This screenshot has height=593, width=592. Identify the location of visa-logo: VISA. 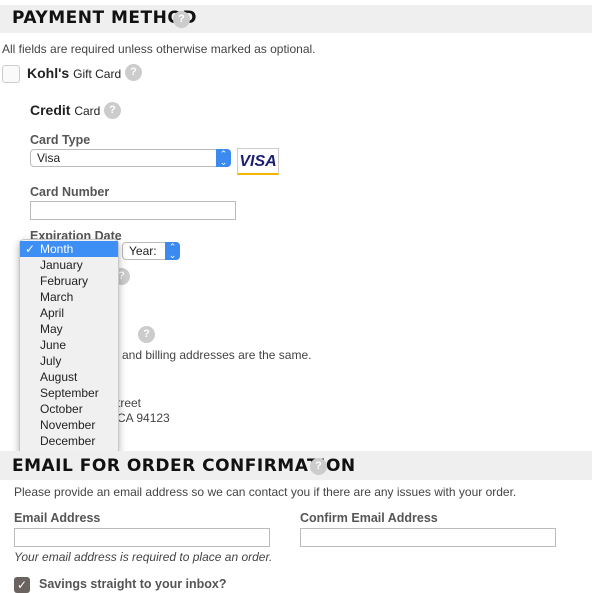
(258, 161).